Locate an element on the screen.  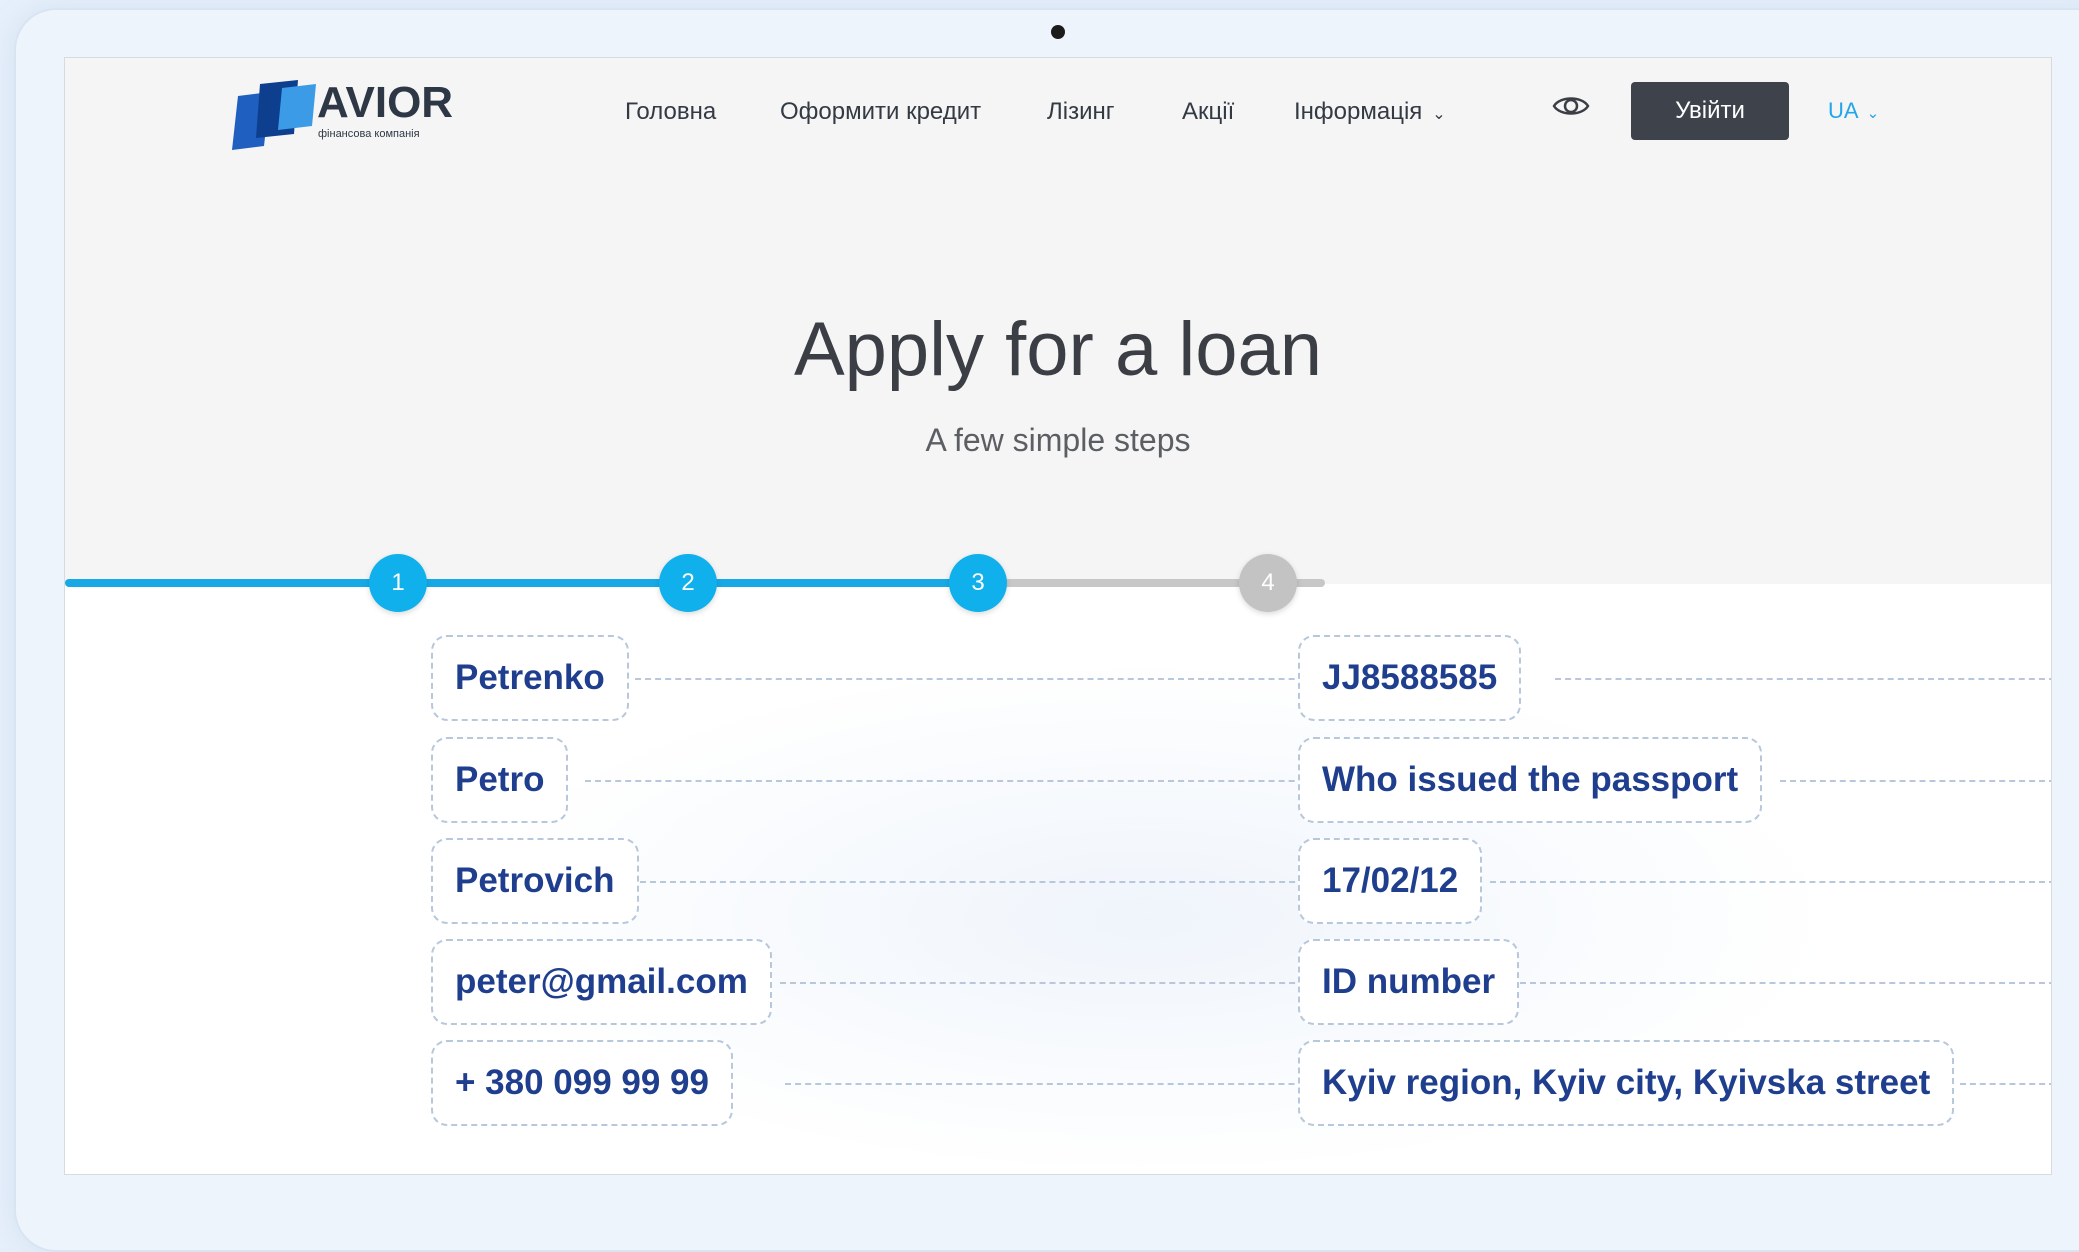
surname-field: Petrenko is located at coordinates (530, 678).